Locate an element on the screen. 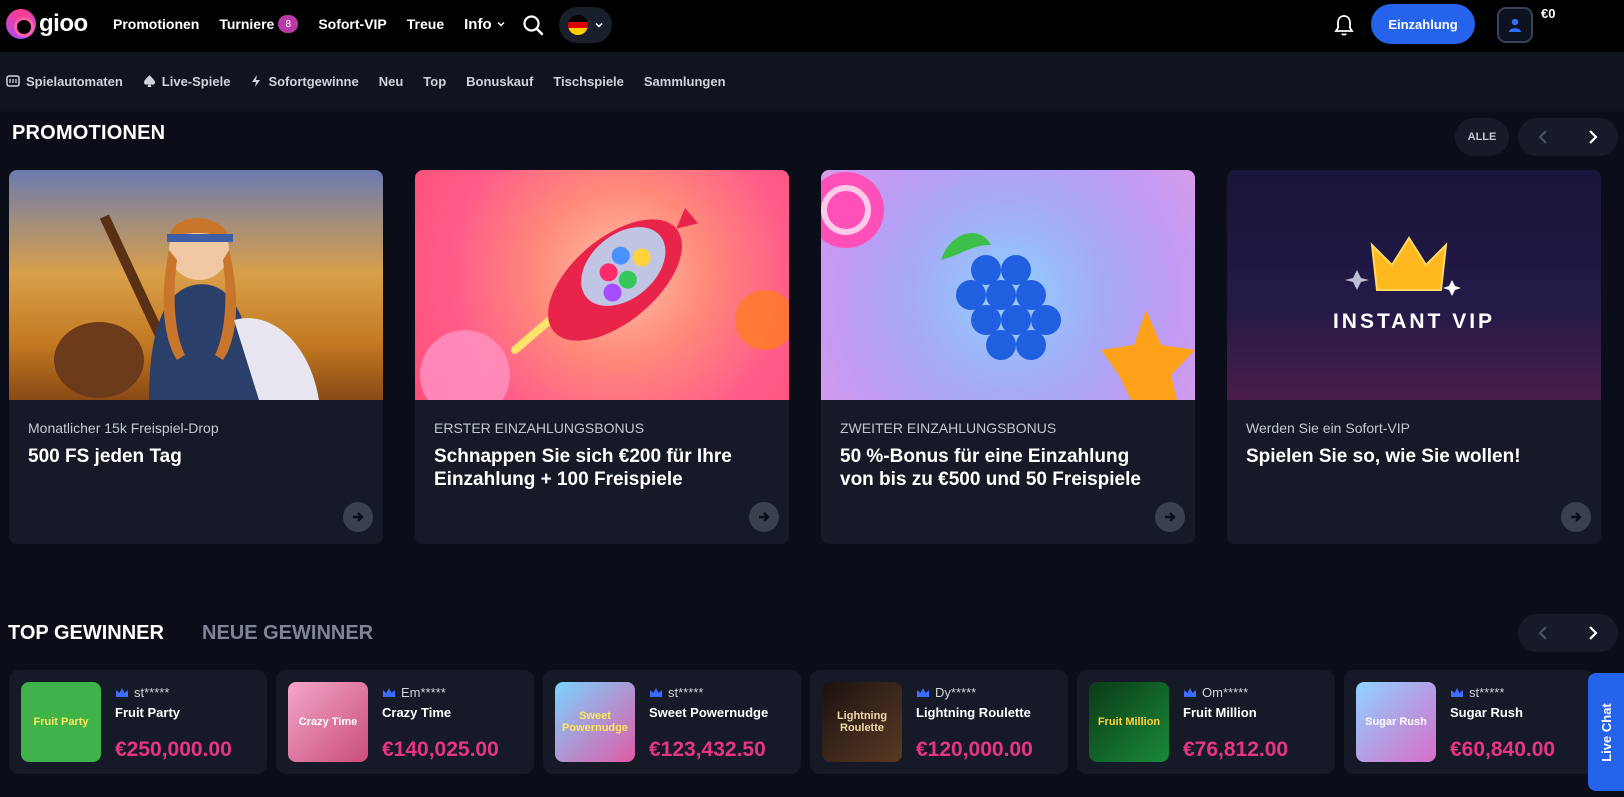 The width and height of the screenshot is (1624, 797). chevron-left-icon is located at coordinates (1542, 633).